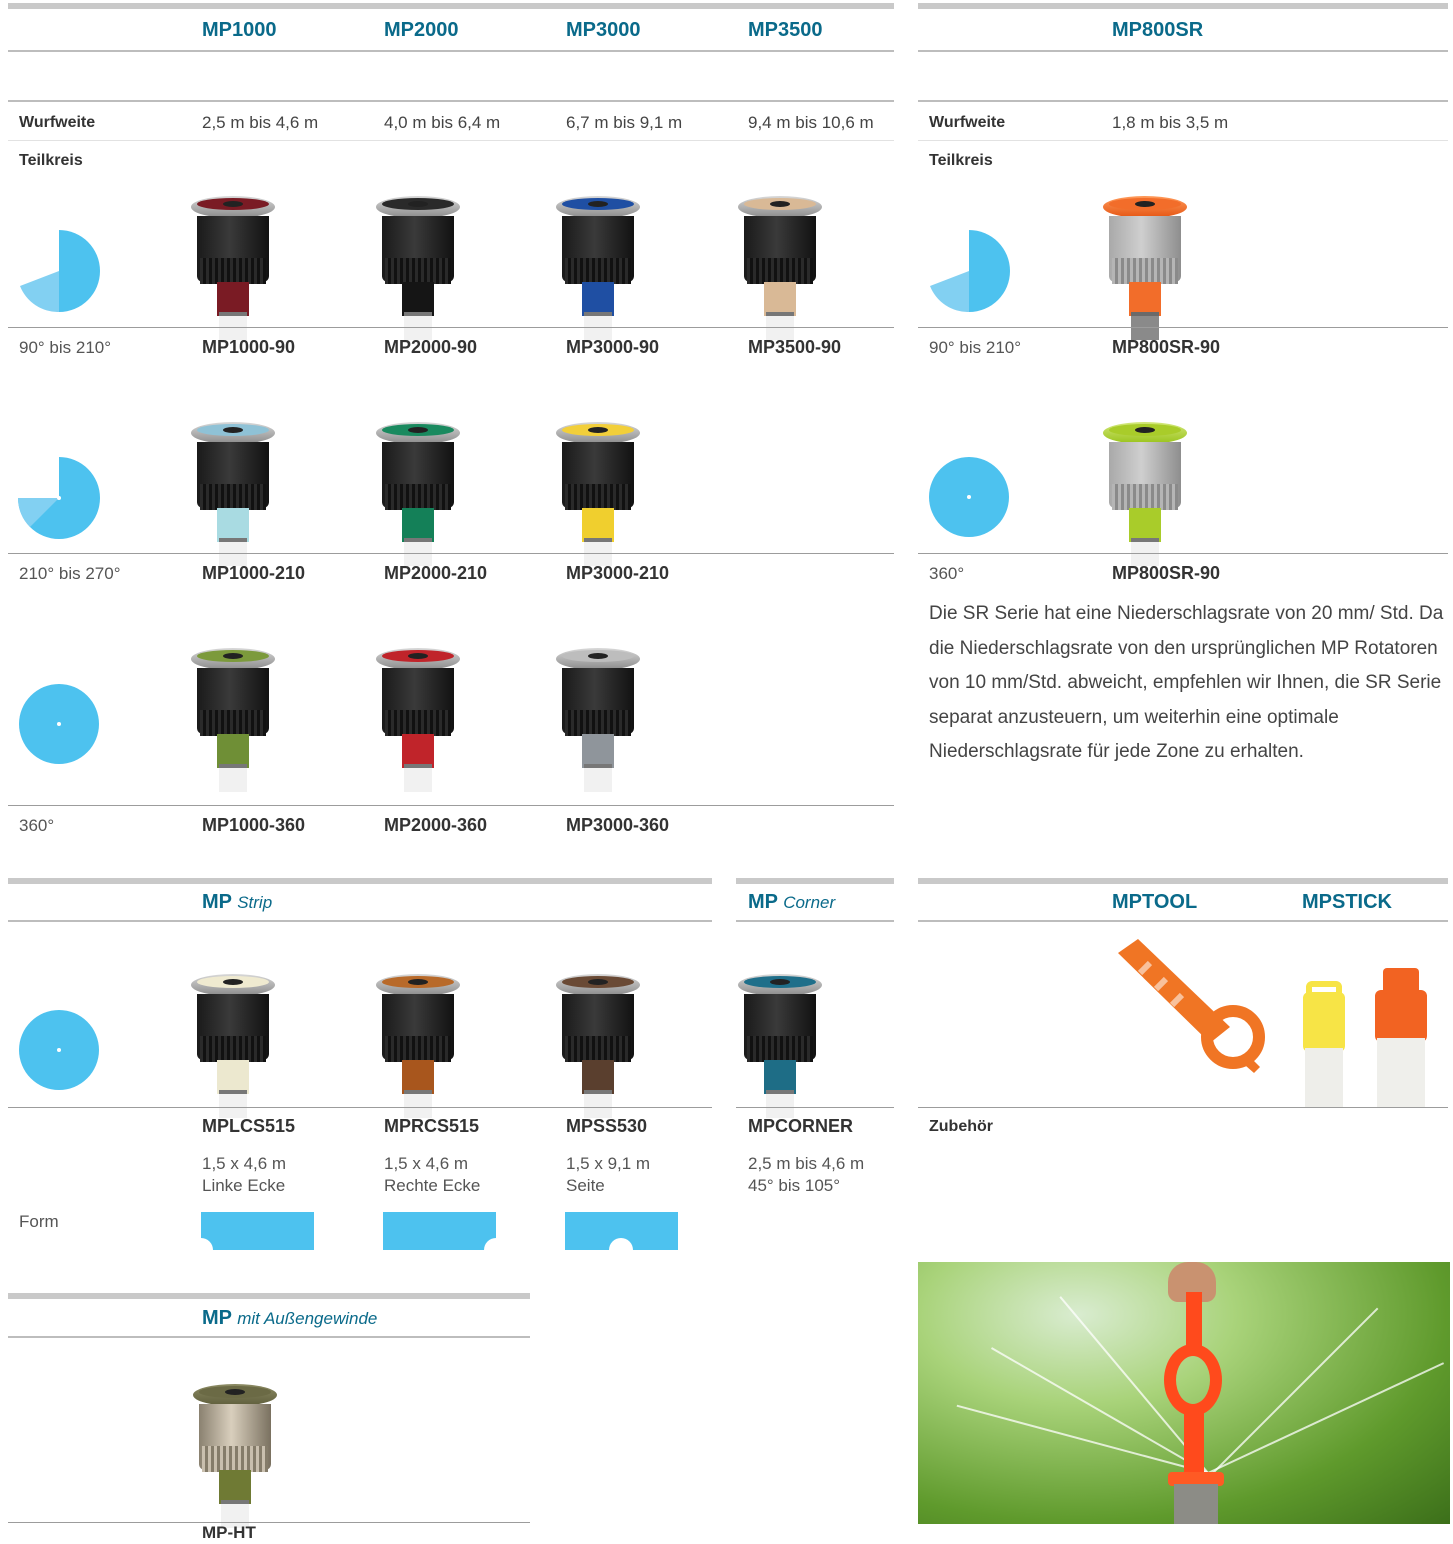 This screenshot has height=1544, width=1453. What do you see at coordinates (217, 1318) in the screenshot?
I see `ht-title-mp: MP` at bounding box center [217, 1318].